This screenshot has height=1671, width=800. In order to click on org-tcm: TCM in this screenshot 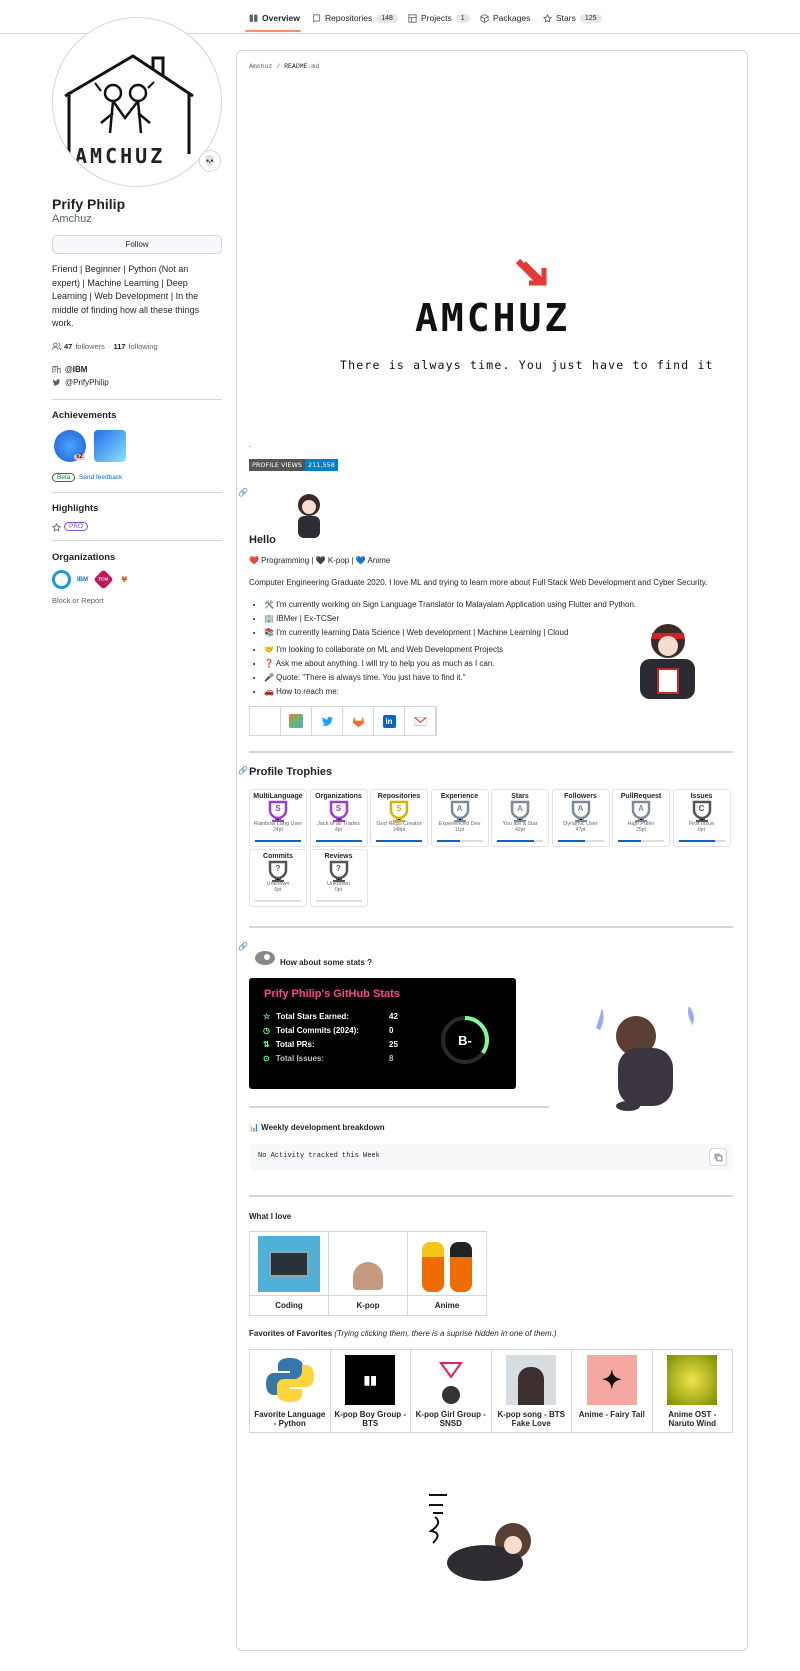, I will do `click(103, 579)`.